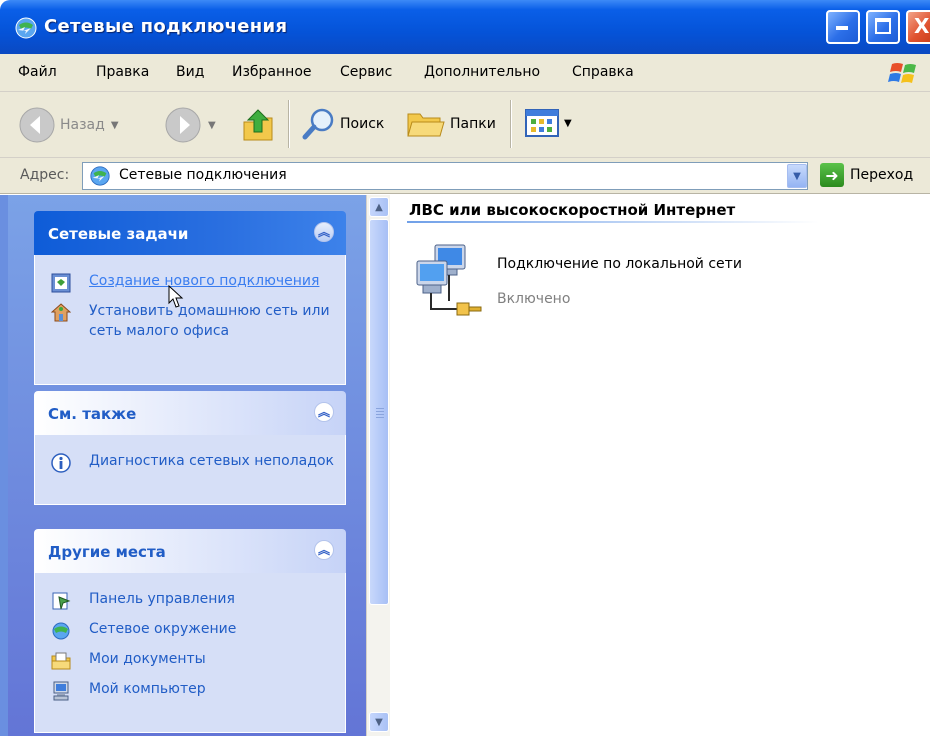 Image resolution: width=930 pixels, height=736 pixels. I want to click on minimize-button, so click(843, 27).